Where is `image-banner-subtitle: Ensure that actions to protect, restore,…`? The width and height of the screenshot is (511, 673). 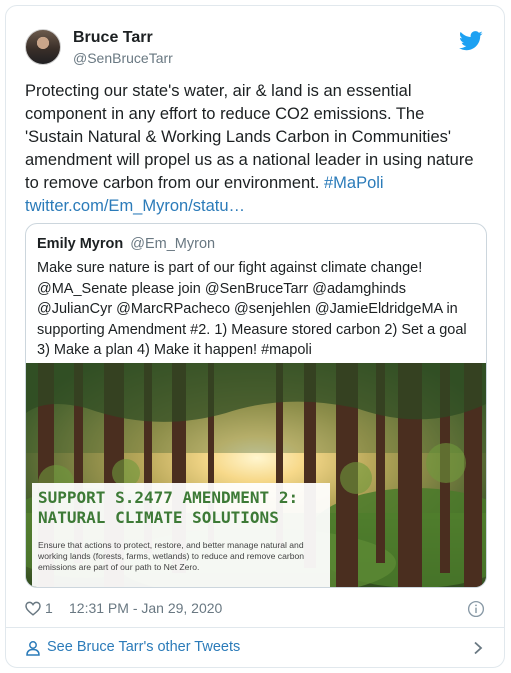
image-banner-subtitle: Ensure that actions to protect, restore,… is located at coordinates (171, 556).